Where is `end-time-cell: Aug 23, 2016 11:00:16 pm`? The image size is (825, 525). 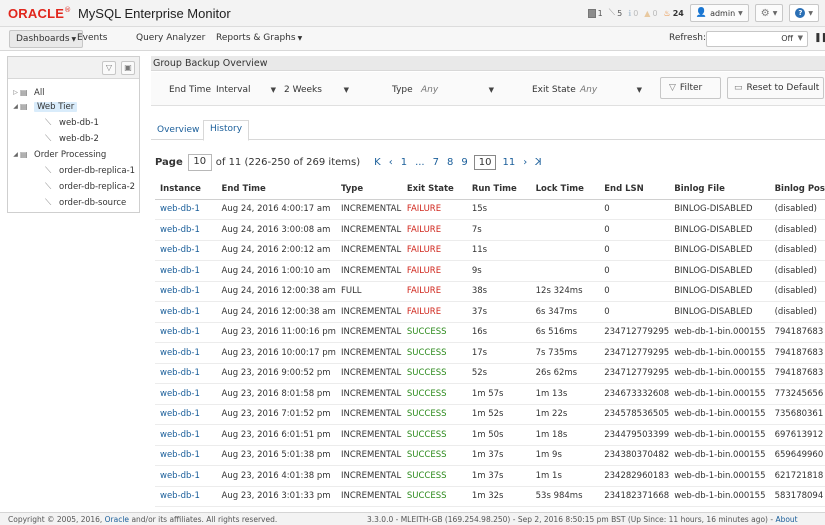 end-time-cell: Aug 23, 2016 11:00:16 pm is located at coordinates (276, 332).